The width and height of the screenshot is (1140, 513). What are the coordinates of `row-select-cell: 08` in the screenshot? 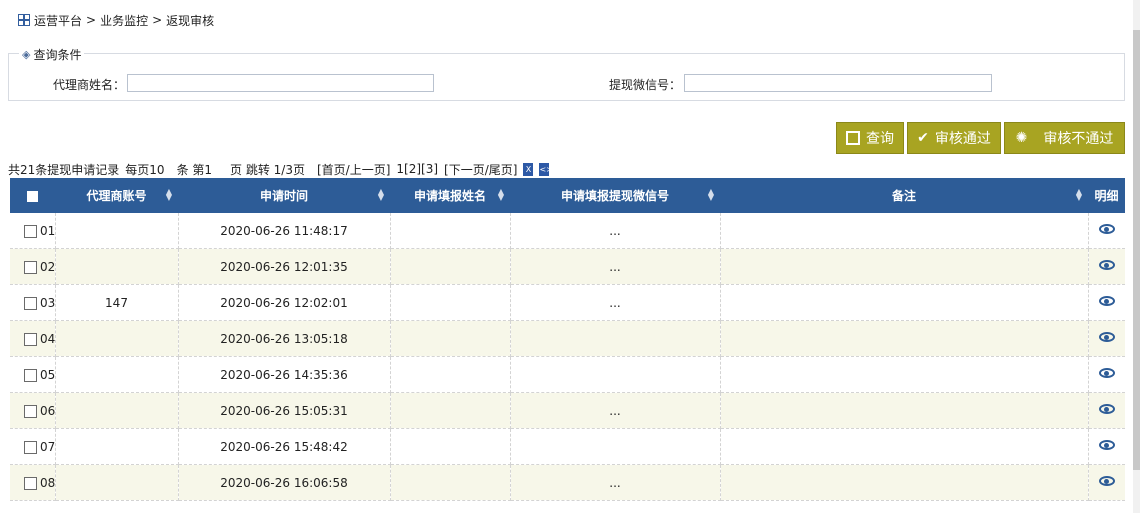 It's located at (33, 482).